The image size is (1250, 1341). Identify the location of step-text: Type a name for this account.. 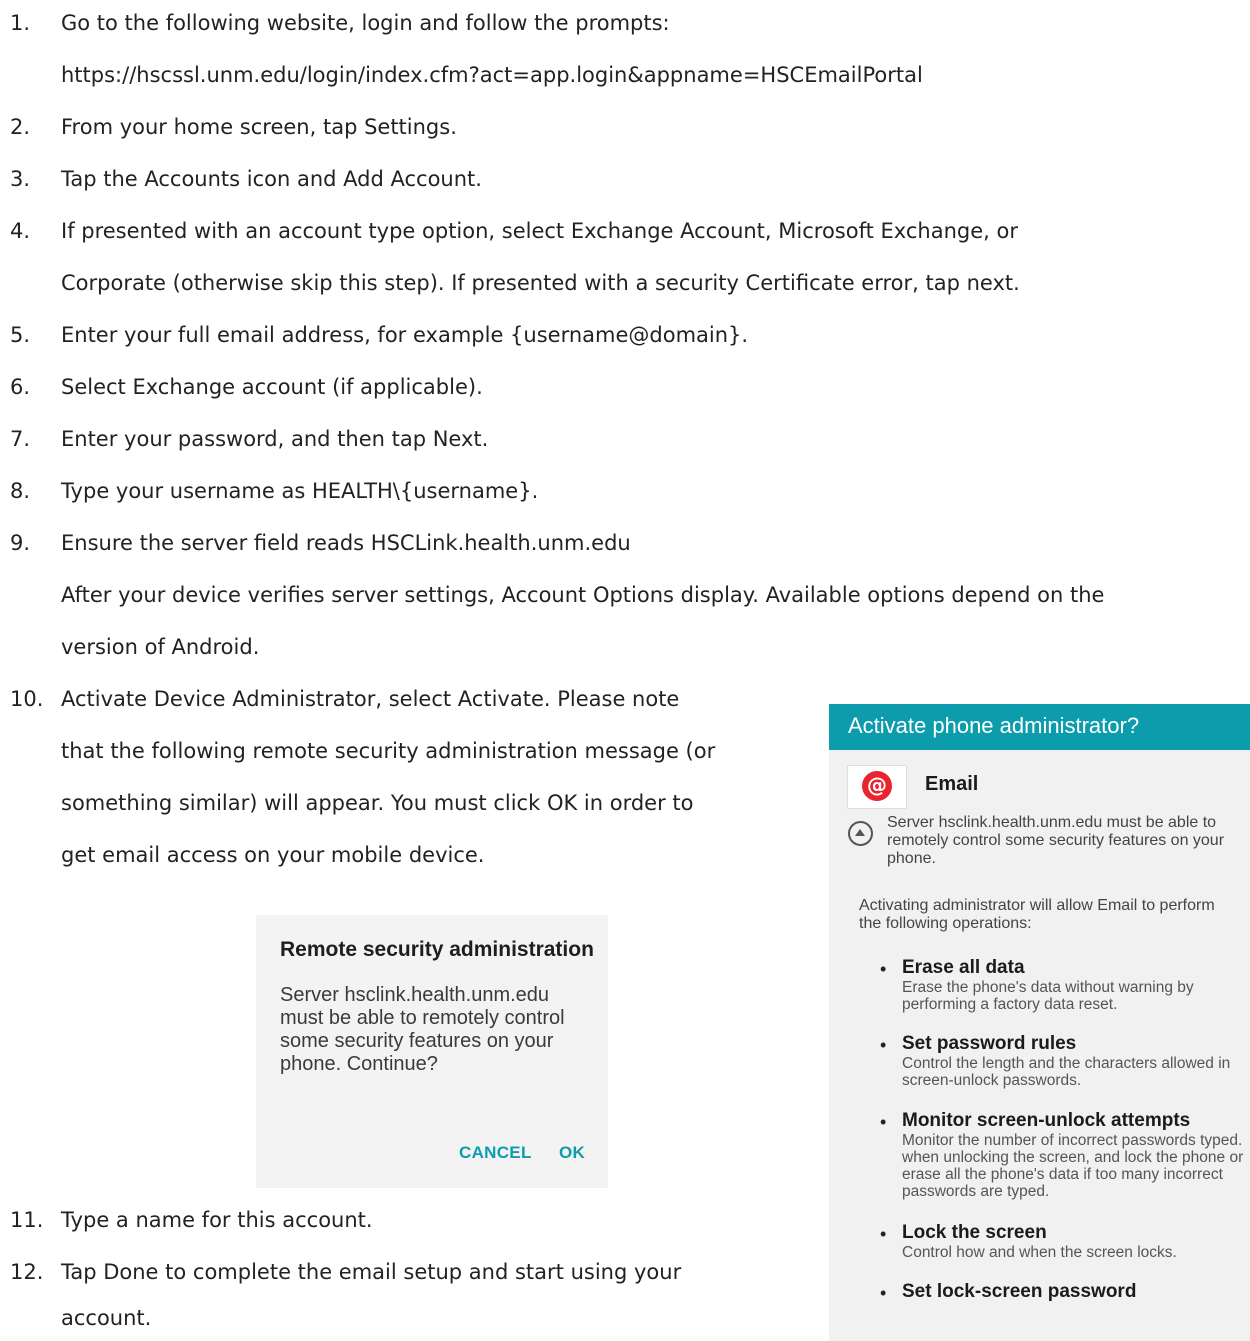
(217, 1220).